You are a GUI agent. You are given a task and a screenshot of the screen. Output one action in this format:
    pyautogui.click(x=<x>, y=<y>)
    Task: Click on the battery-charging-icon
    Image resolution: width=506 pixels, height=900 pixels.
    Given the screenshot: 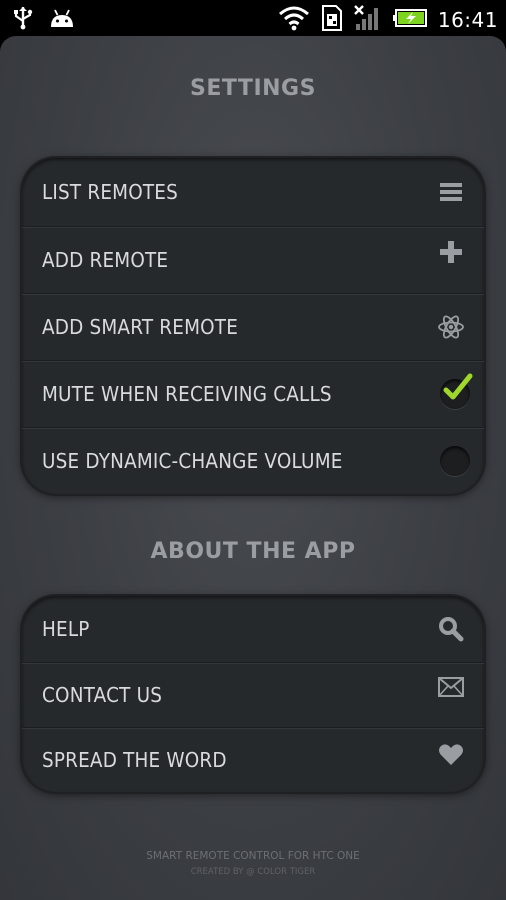 What is the action you would take?
    pyautogui.click(x=410, y=20)
    